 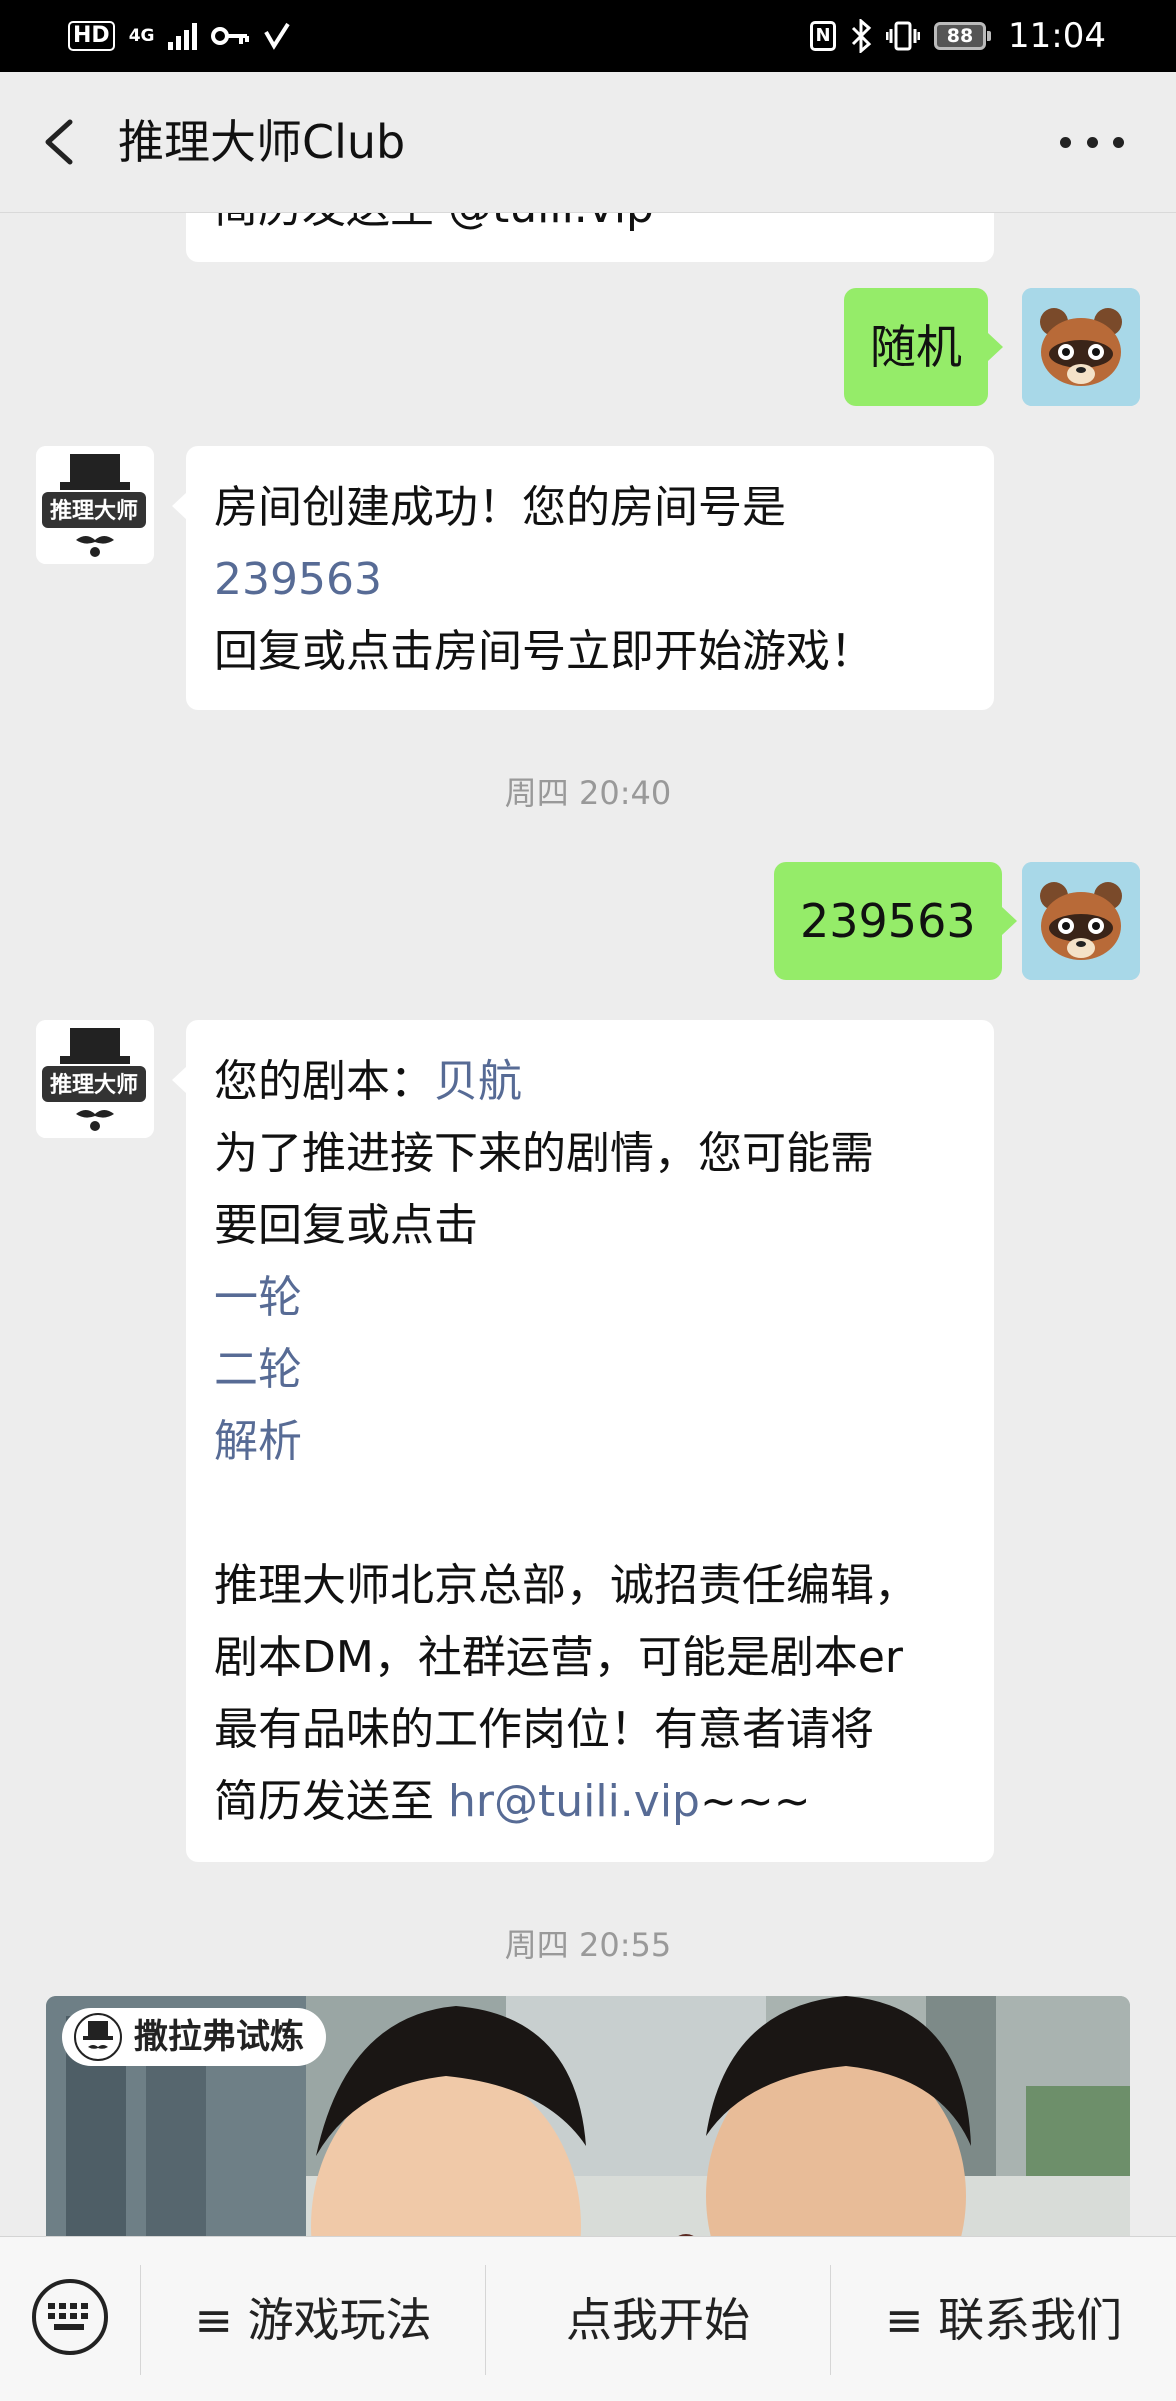 I want to click on message-line: 要回复或点击, so click(x=346, y=1225).